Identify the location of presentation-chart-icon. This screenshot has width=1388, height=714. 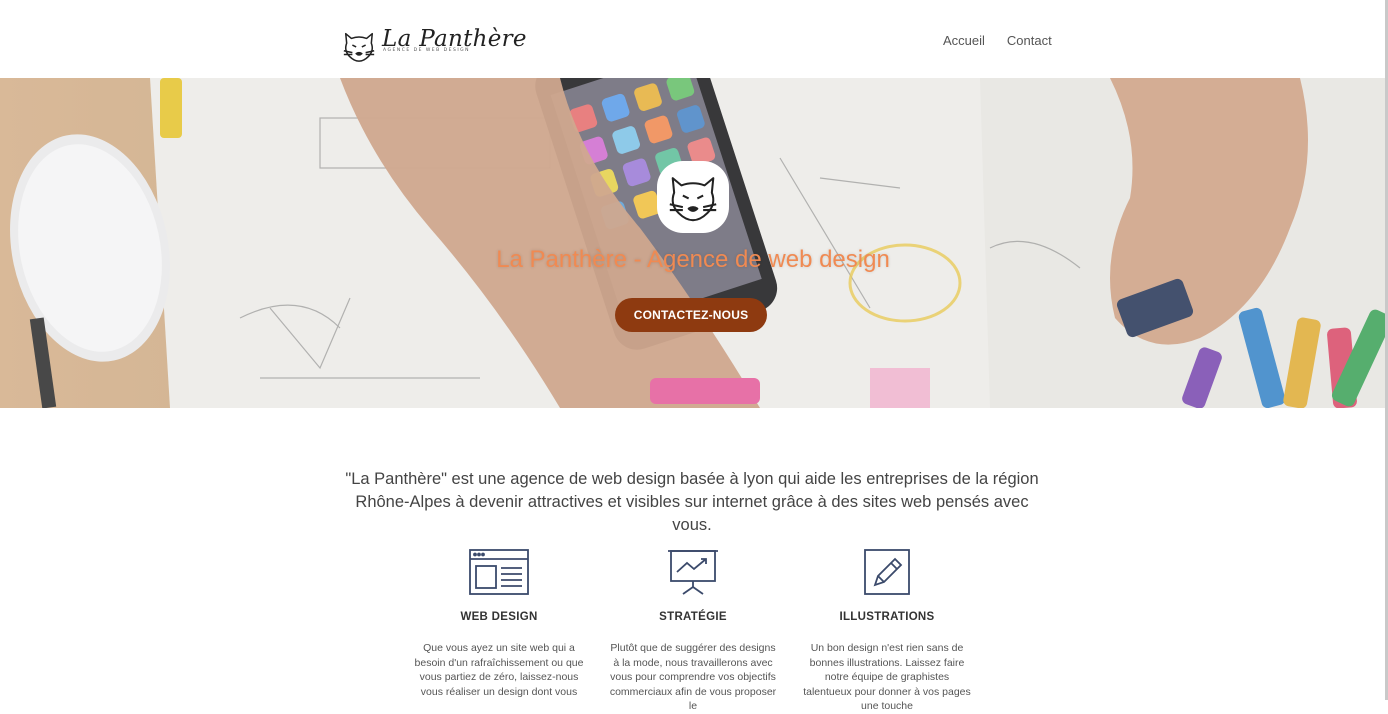
(693, 572).